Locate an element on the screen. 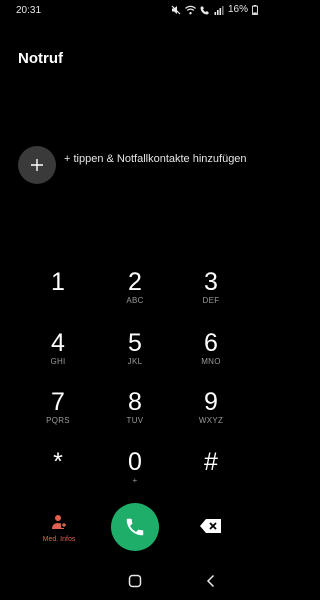  key-2: 2 ABC is located at coordinates (135, 293).